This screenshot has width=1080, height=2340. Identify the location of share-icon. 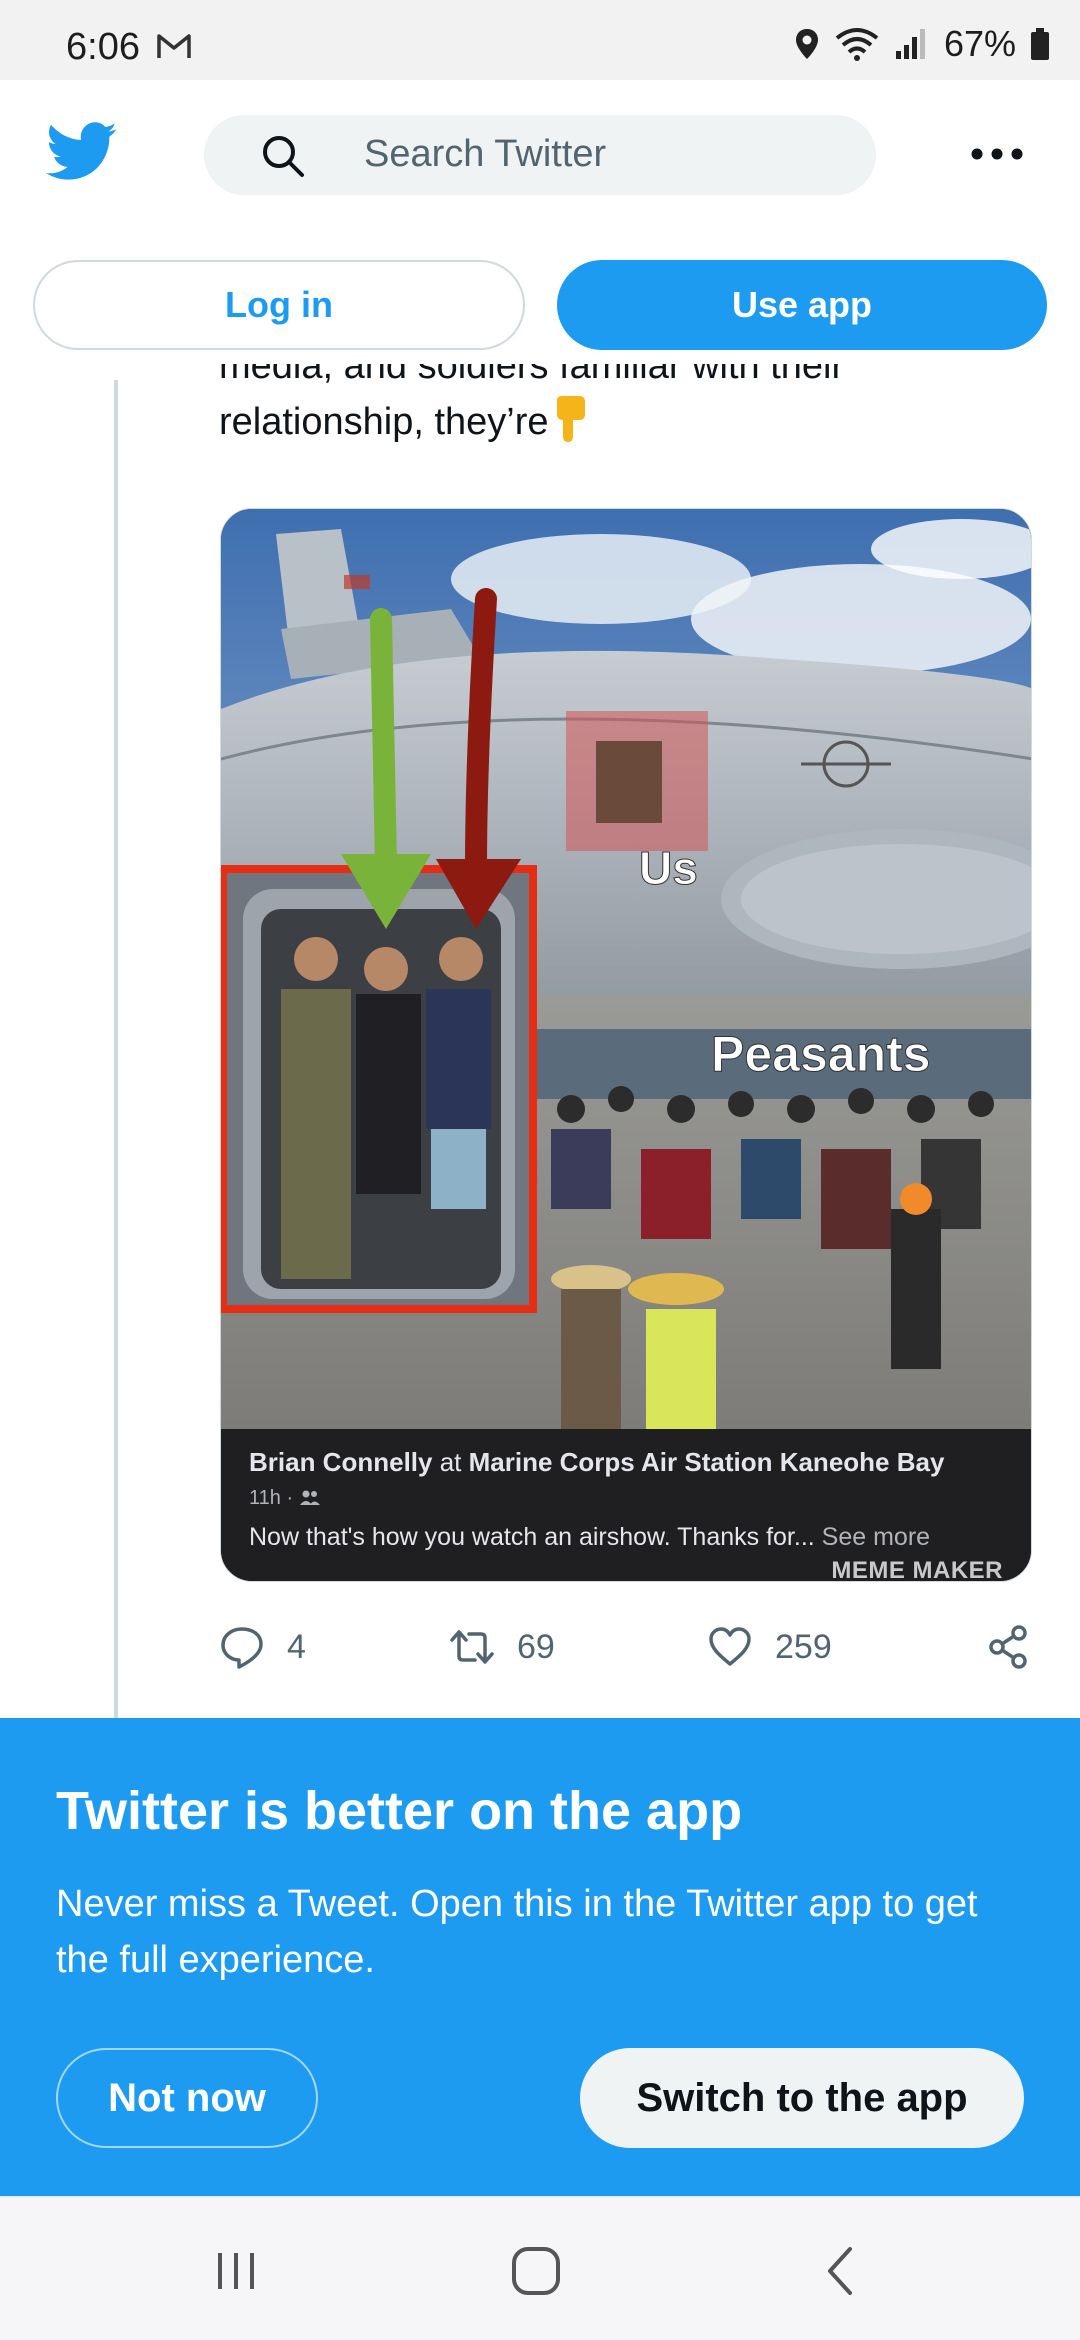
(1008, 1647).